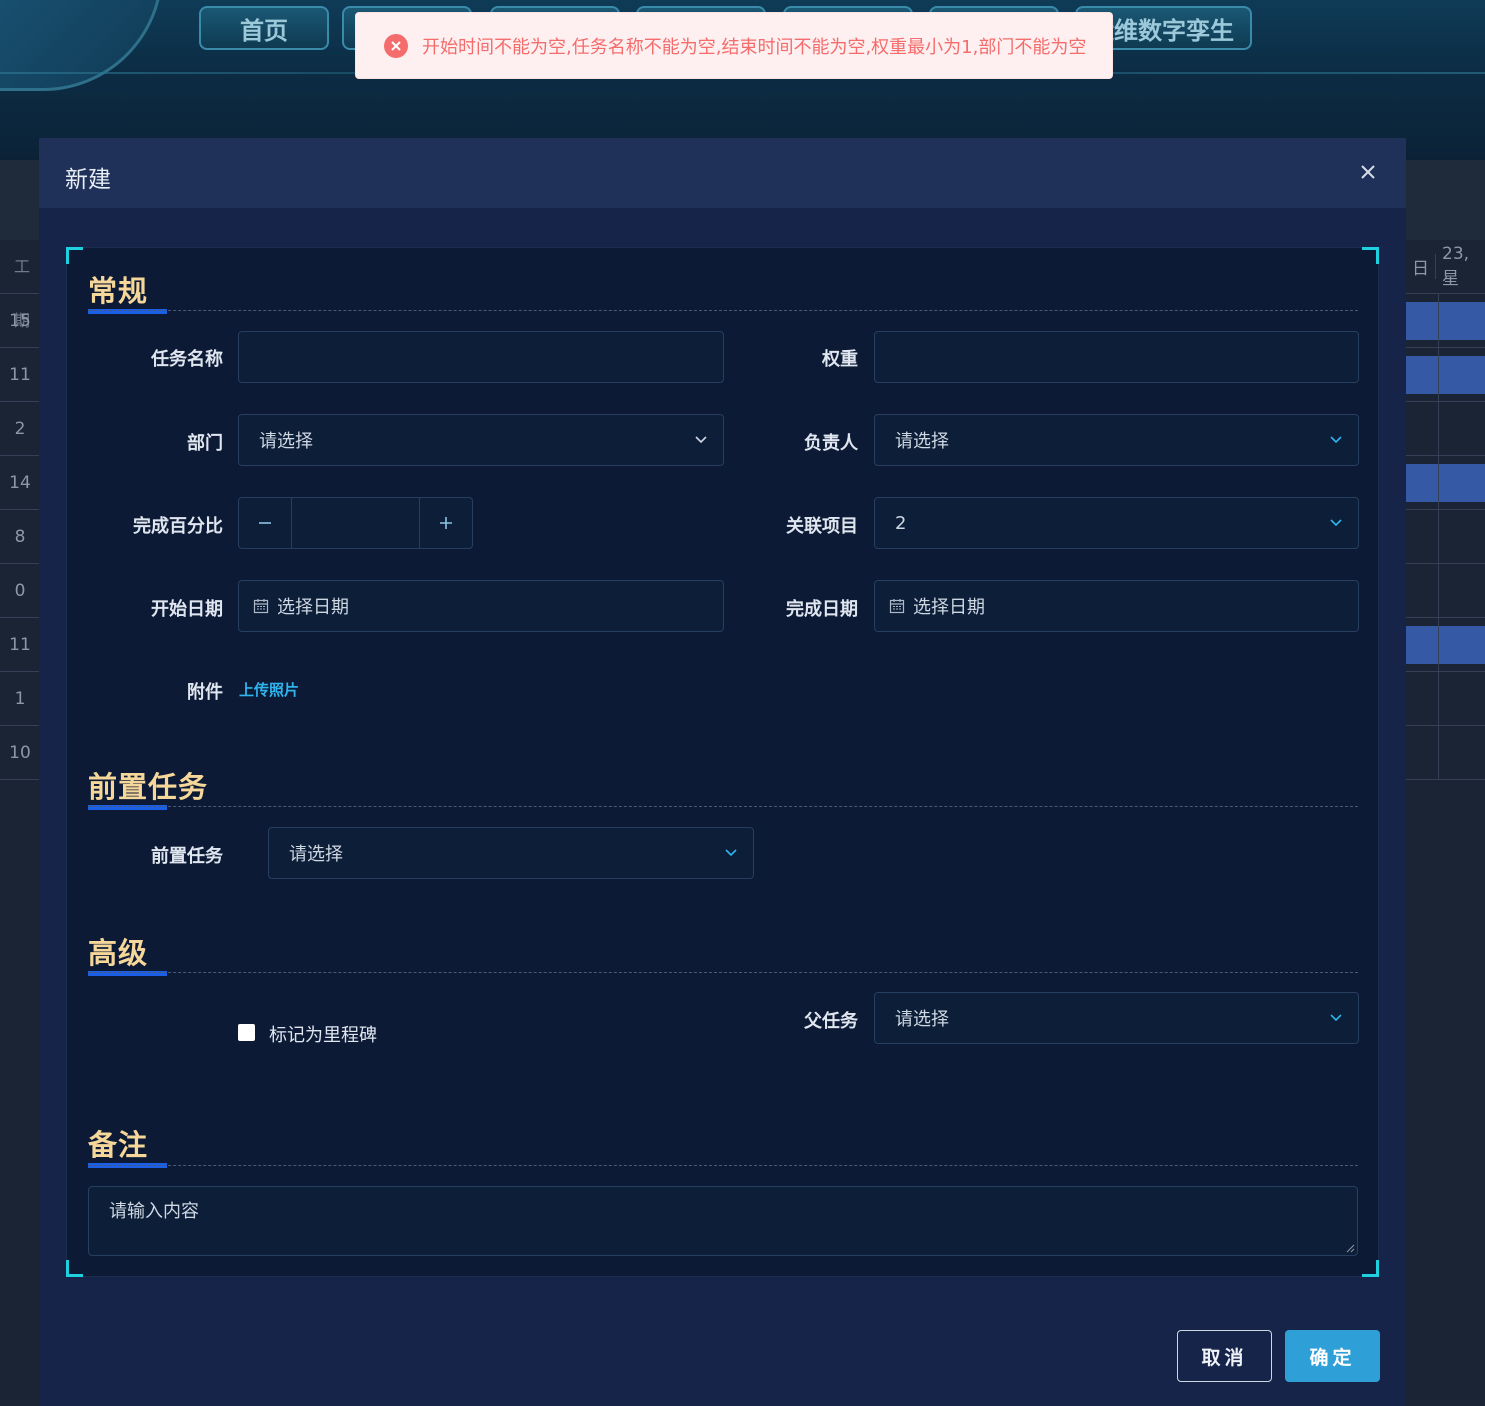 Image resolution: width=1485 pixels, height=1406 pixels. I want to click on close-button, so click(1368, 172).